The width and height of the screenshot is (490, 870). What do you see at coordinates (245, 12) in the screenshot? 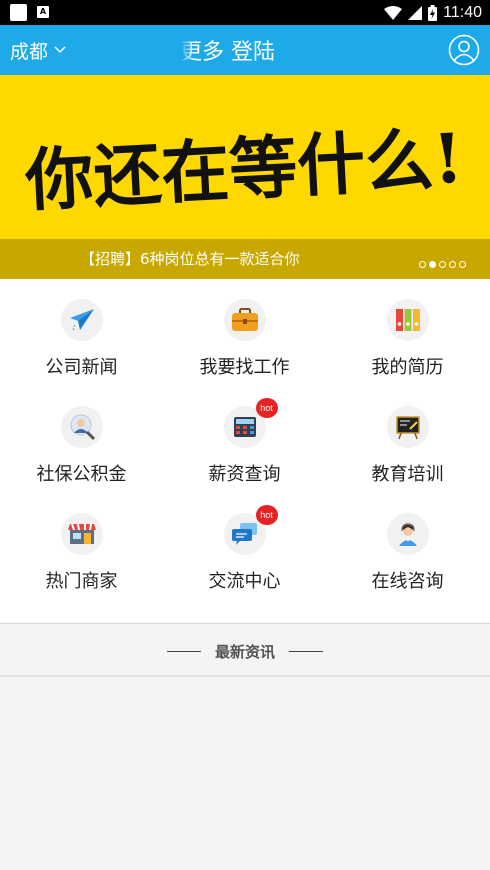
I see `status-bar: A 11:40` at bounding box center [245, 12].